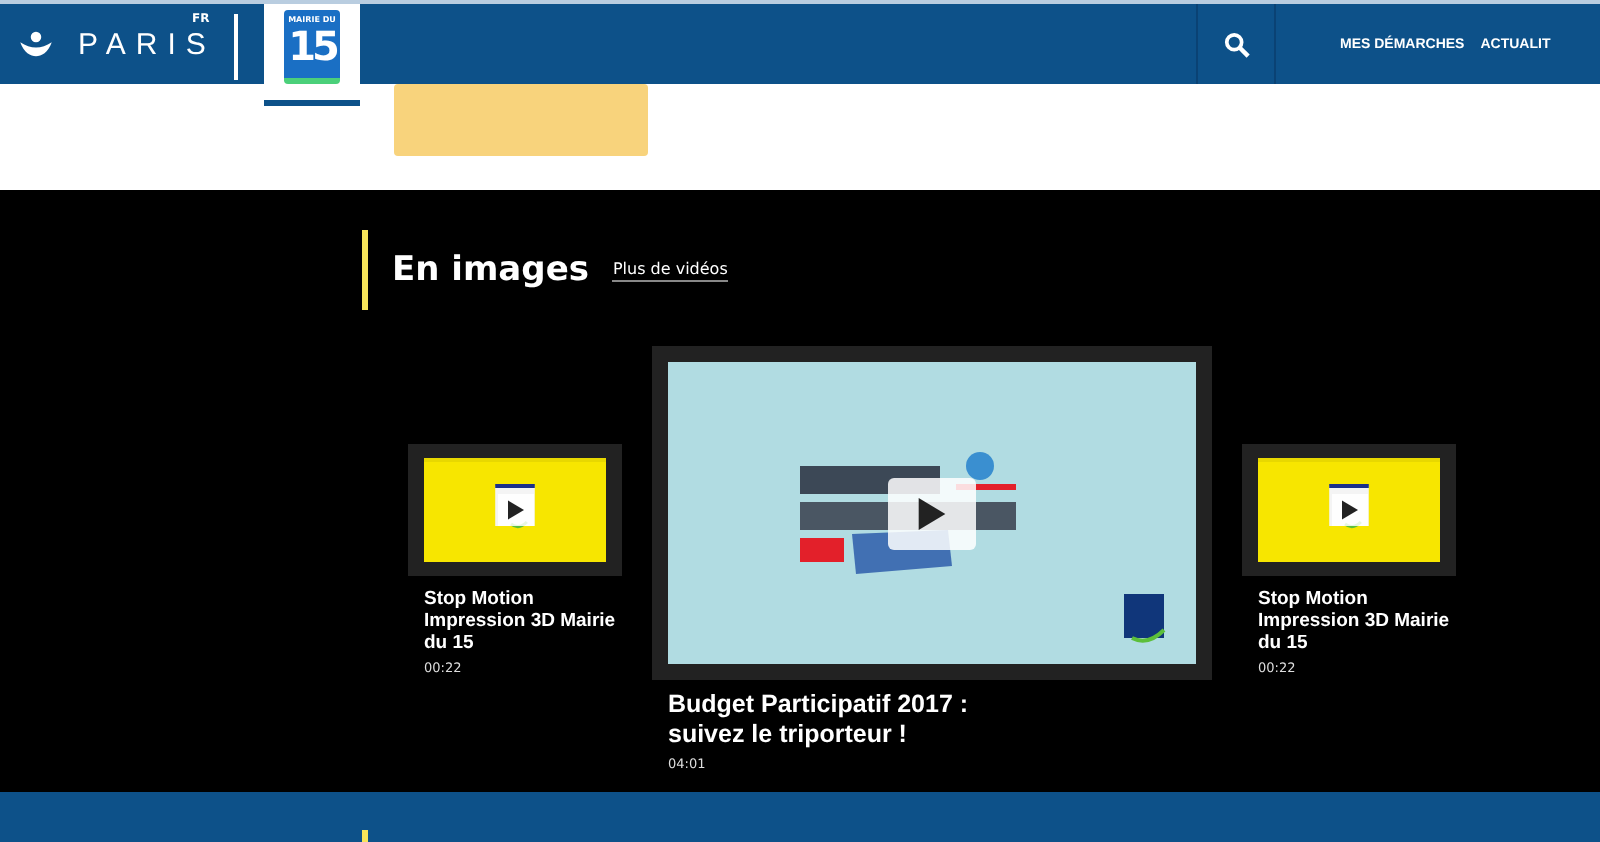  What do you see at coordinates (490, 270) in the screenshot?
I see `section-title: En images` at bounding box center [490, 270].